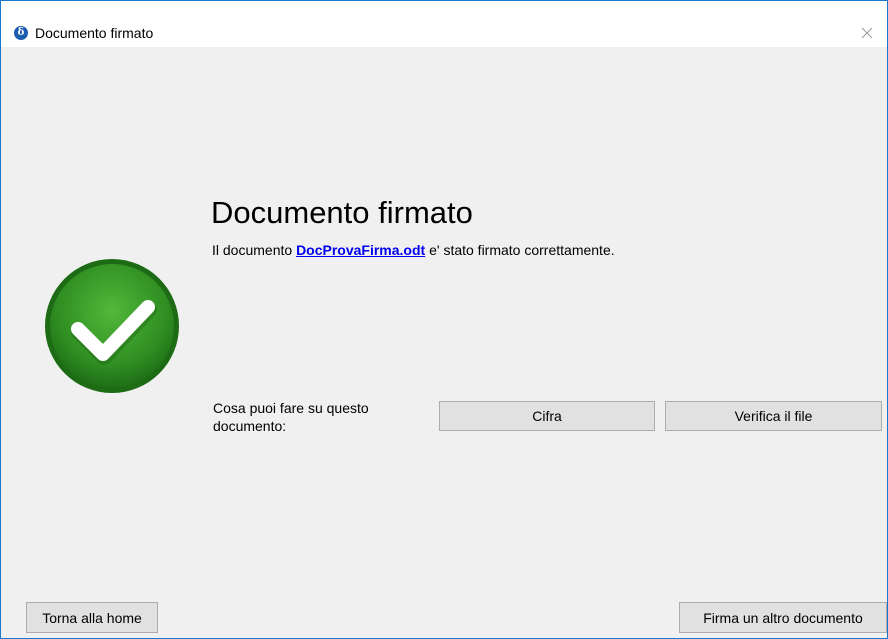  What do you see at coordinates (547, 416) in the screenshot?
I see `encrypt-button: Cifra` at bounding box center [547, 416].